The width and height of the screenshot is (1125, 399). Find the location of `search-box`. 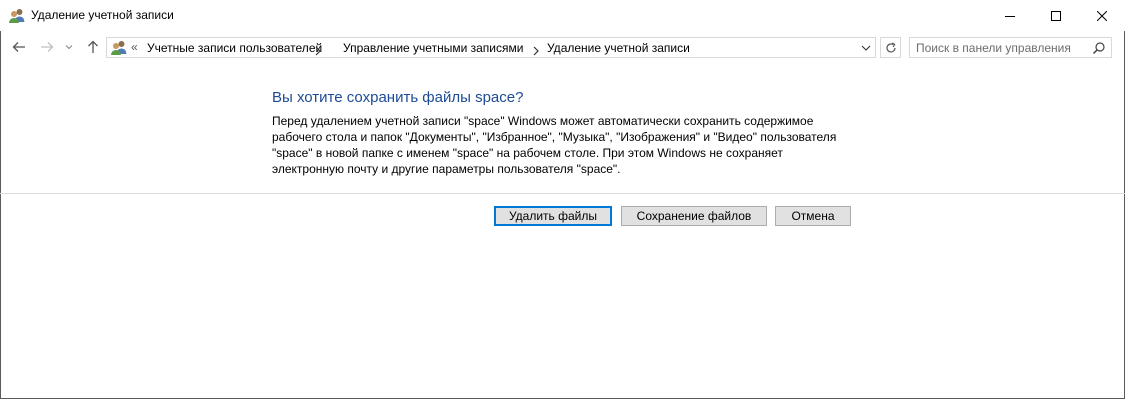

search-box is located at coordinates (1010, 47).